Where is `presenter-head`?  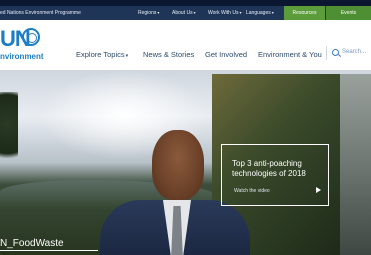 presenter-head is located at coordinates (178, 165).